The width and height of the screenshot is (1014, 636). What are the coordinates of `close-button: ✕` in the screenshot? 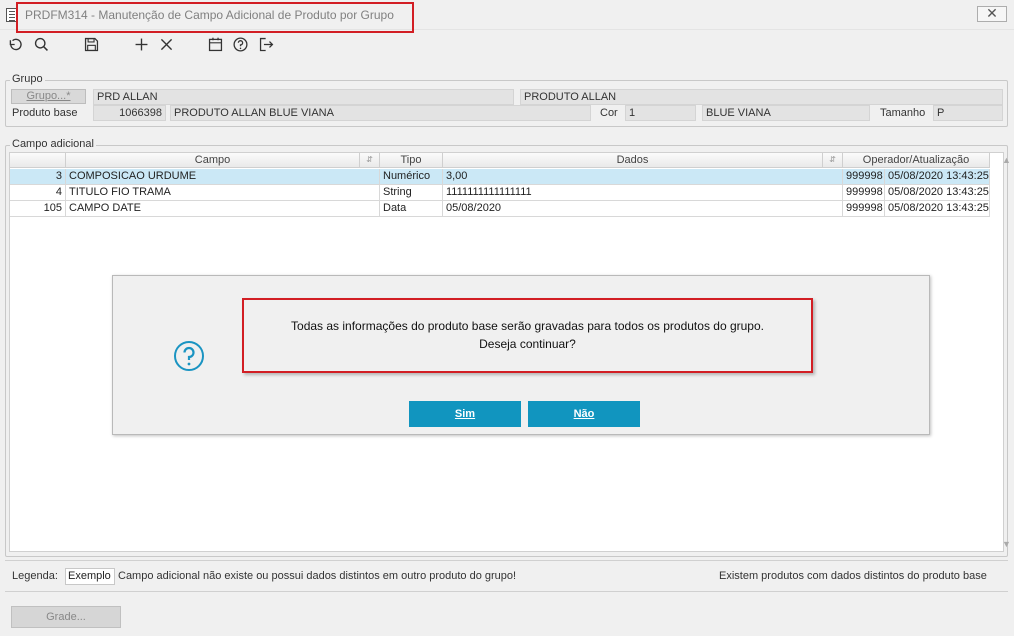 It's located at (992, 14).